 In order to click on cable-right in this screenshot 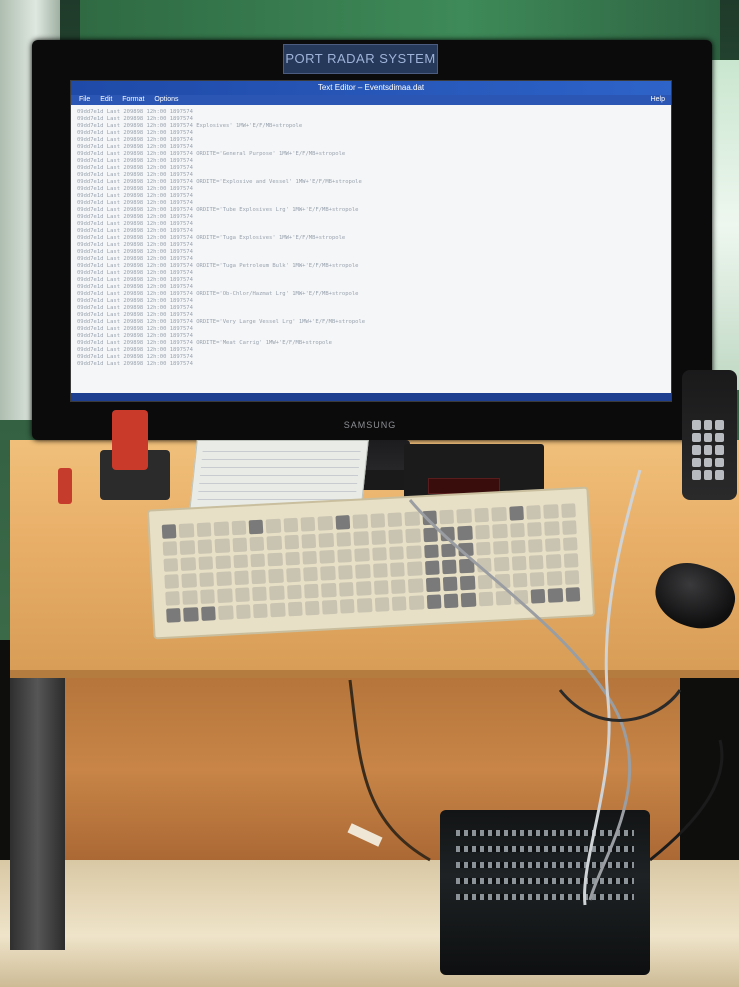, I will do `click(686, 800)`.